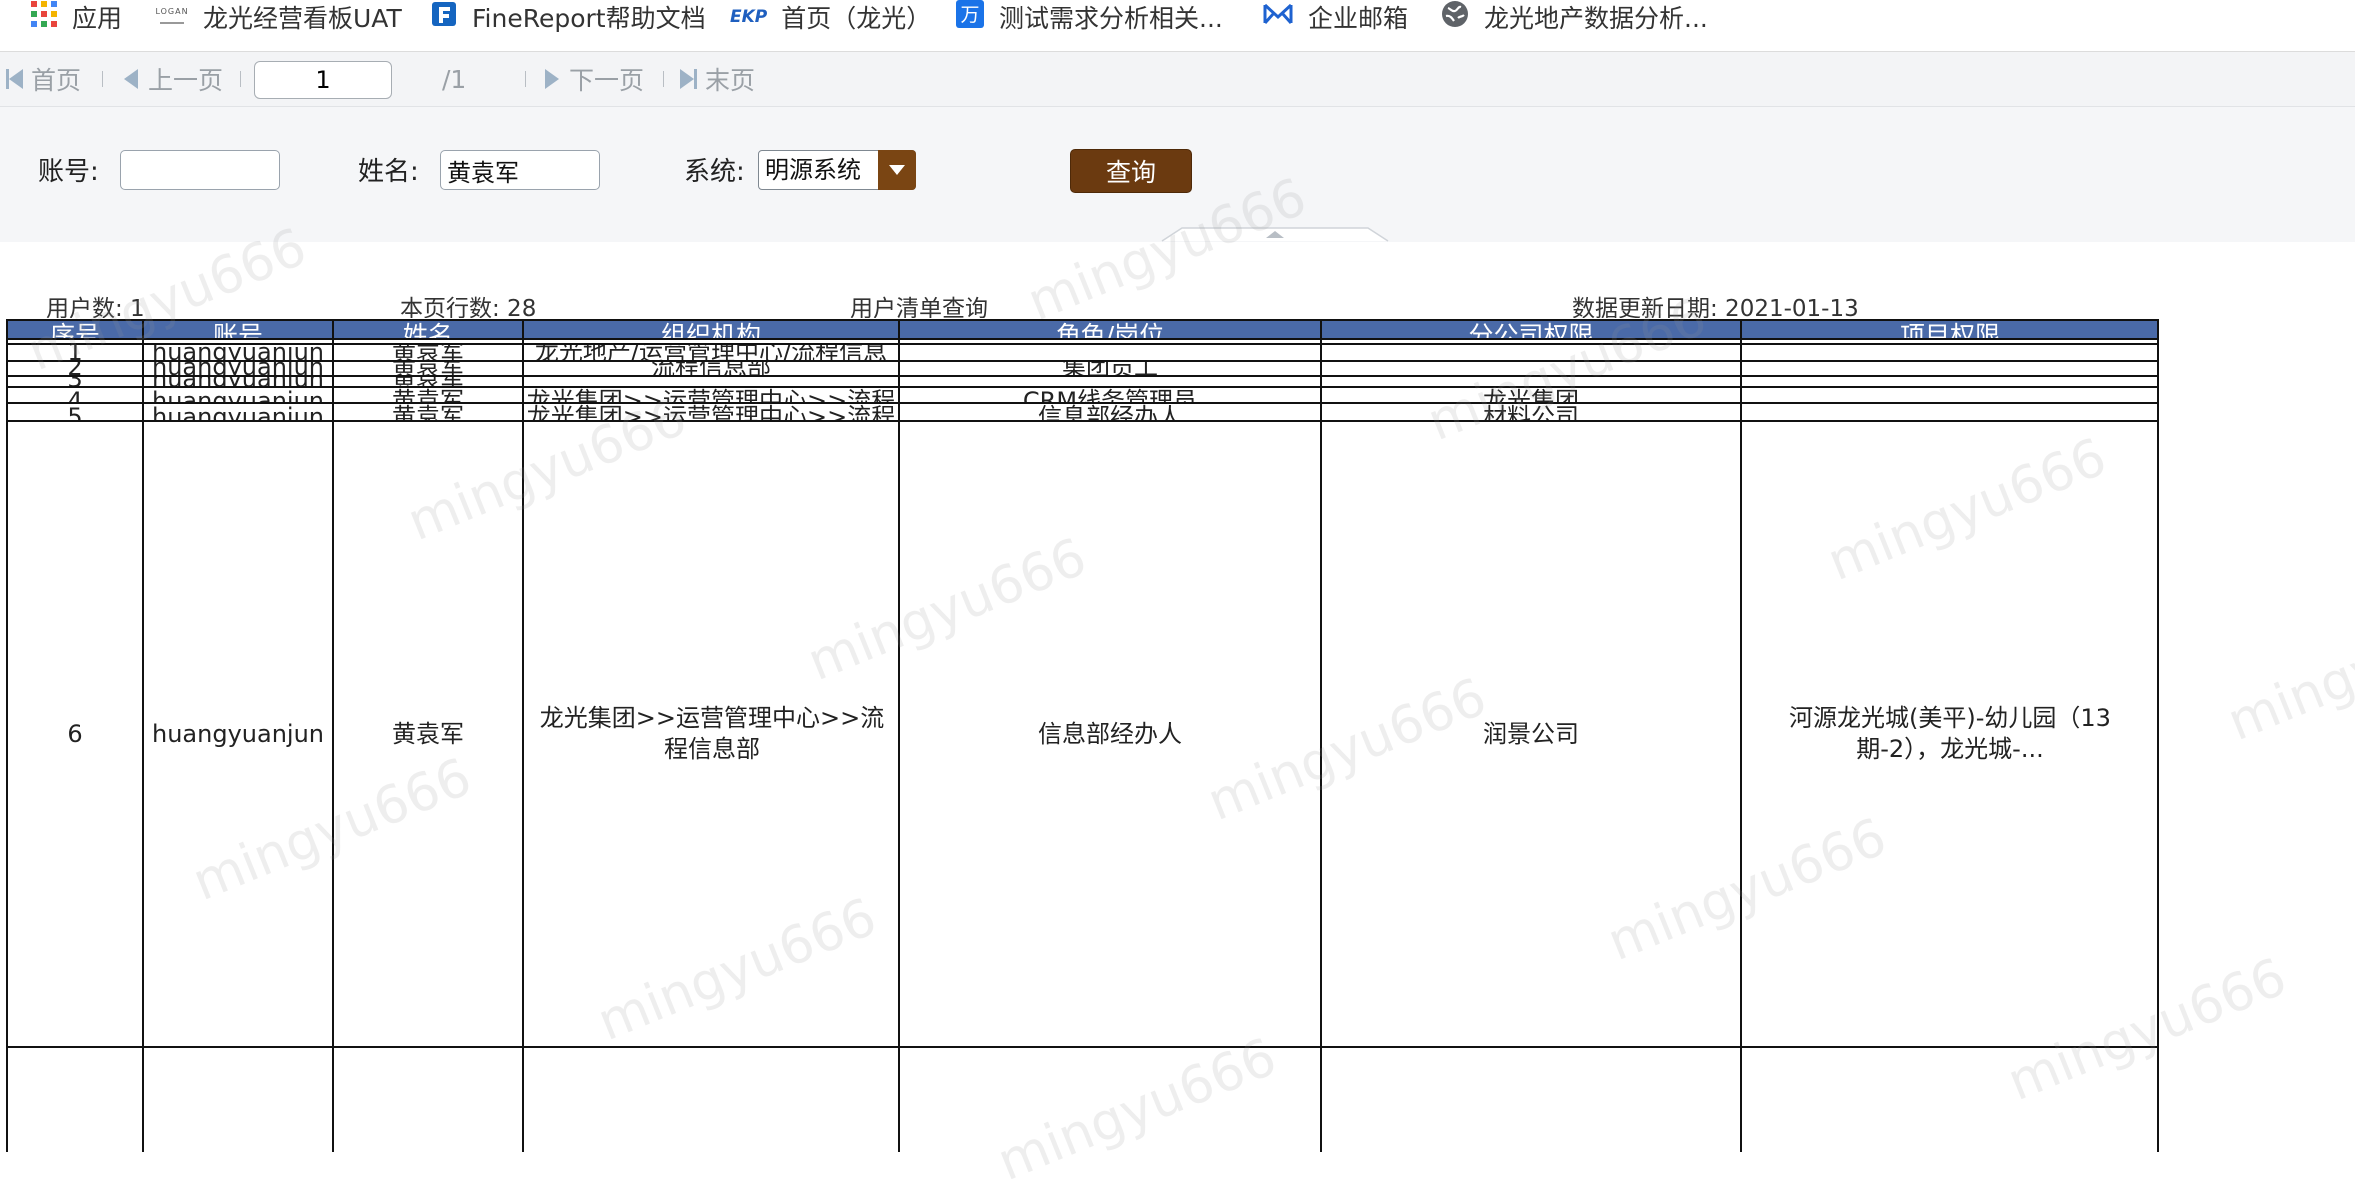 Image resolution: width=2355 pixels, height=1193 pixels. What do you see at coordinates (56, 80) in the screenshot?
I see `first-page-label: 首页` at bounding box center [56, 80].